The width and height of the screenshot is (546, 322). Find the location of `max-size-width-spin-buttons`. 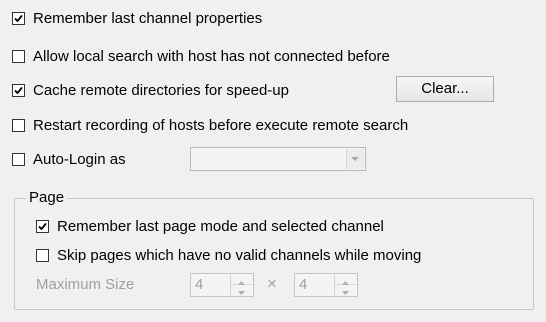

max-size-width-spin-buttons is located at coordinates (241, 285).